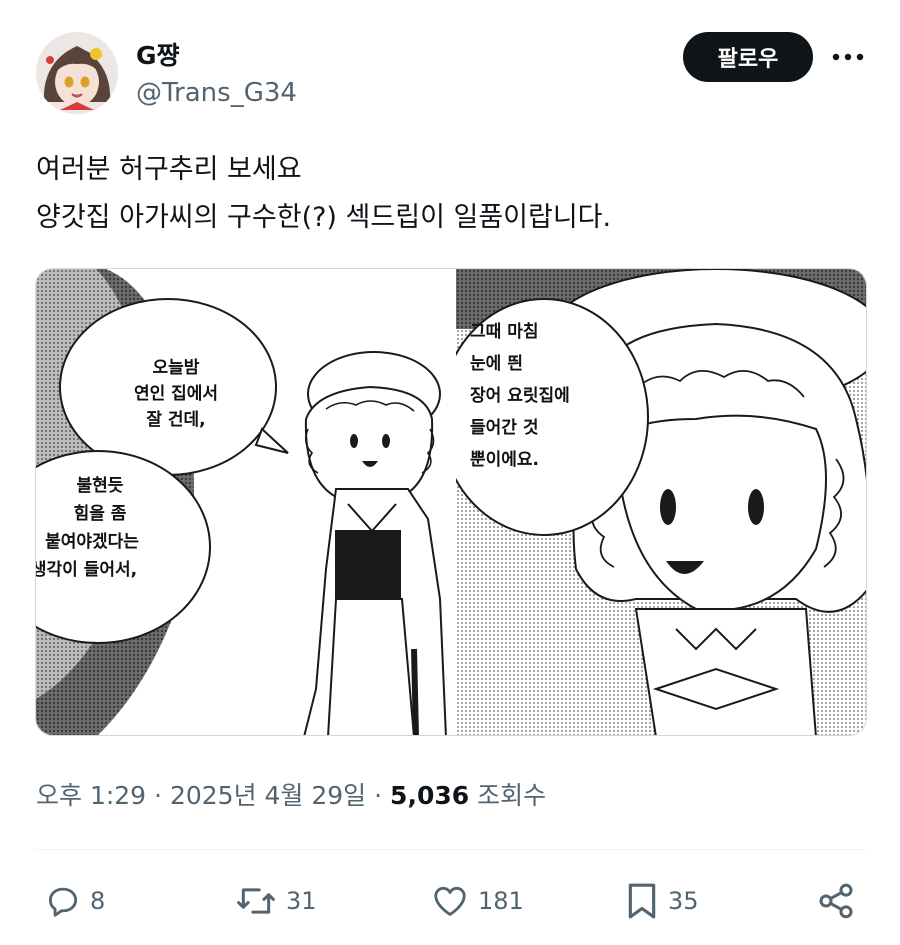 The image size is (900, 945). What do you see at coordinates (301, 901) in the screenshot?
I see `retweet-count: 31` at bounding box center [301, 901].